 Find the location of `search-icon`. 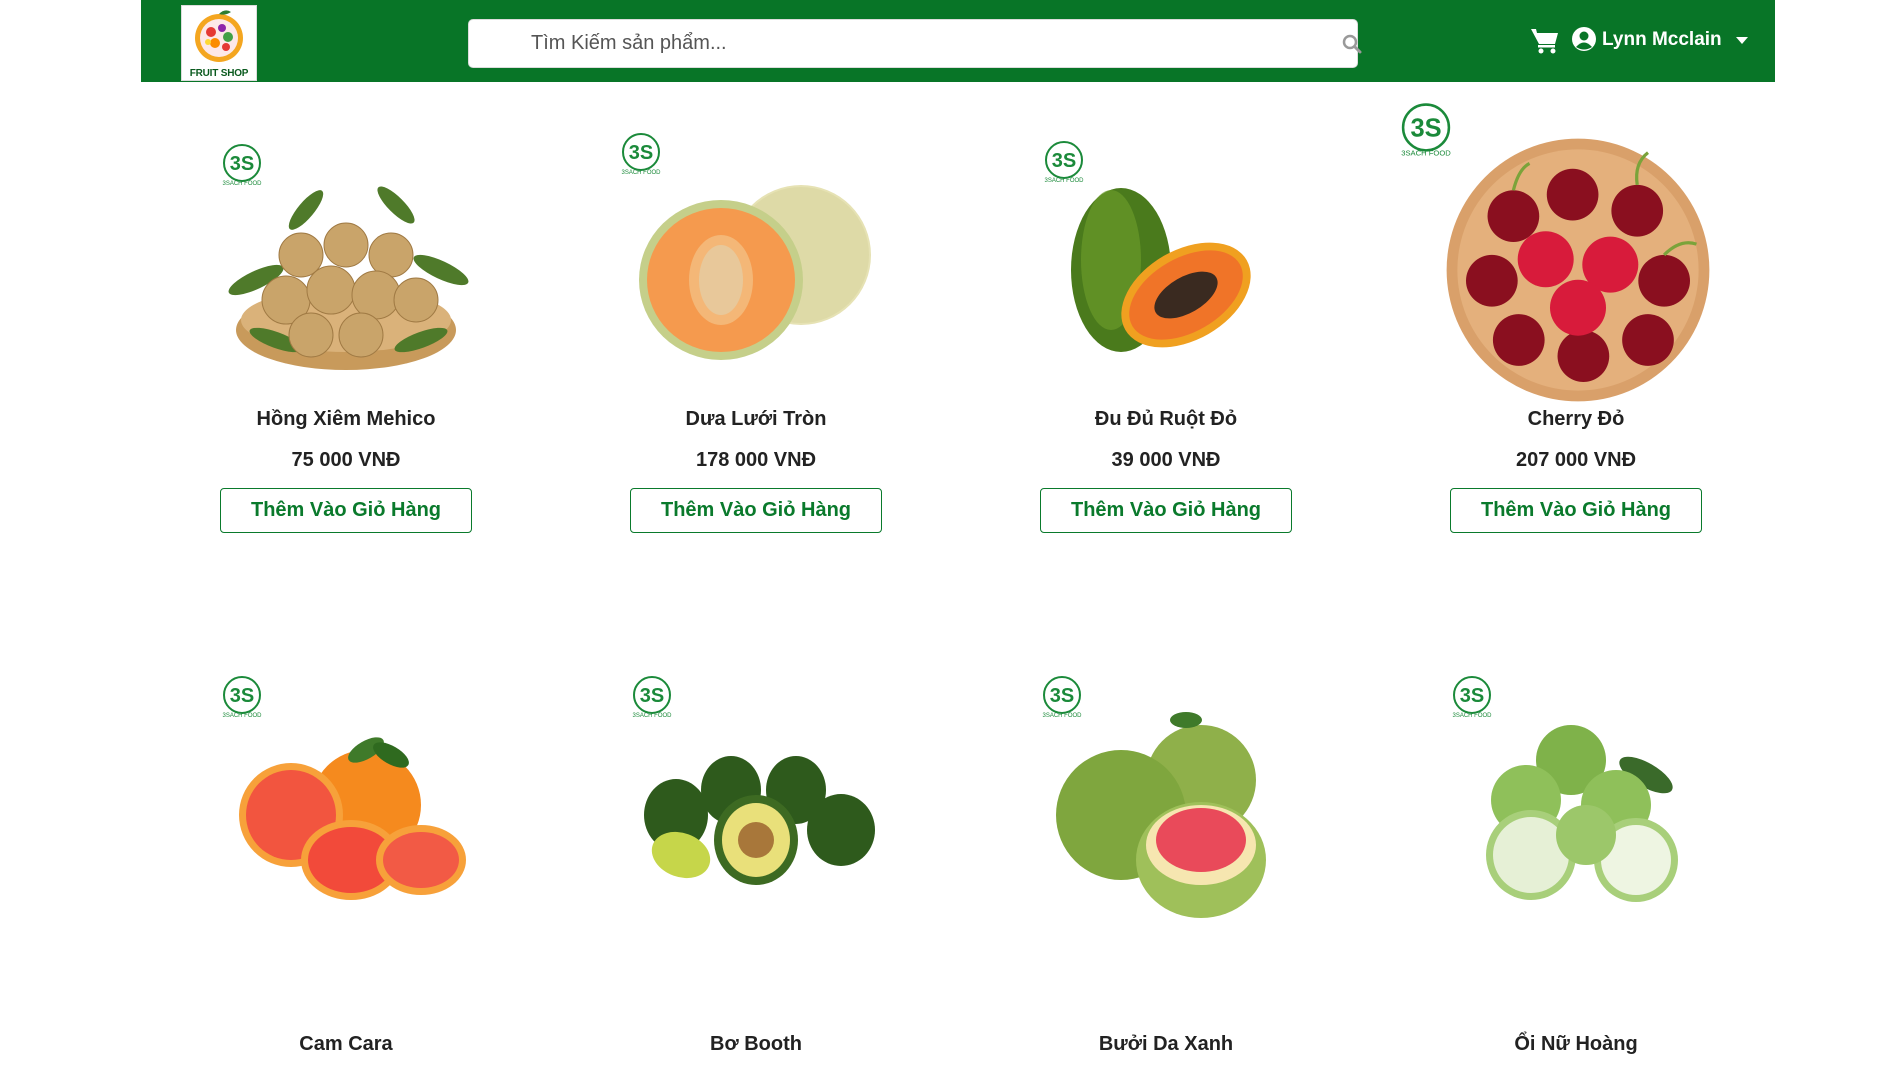

search-icon is located at coordinates (1352, 44).